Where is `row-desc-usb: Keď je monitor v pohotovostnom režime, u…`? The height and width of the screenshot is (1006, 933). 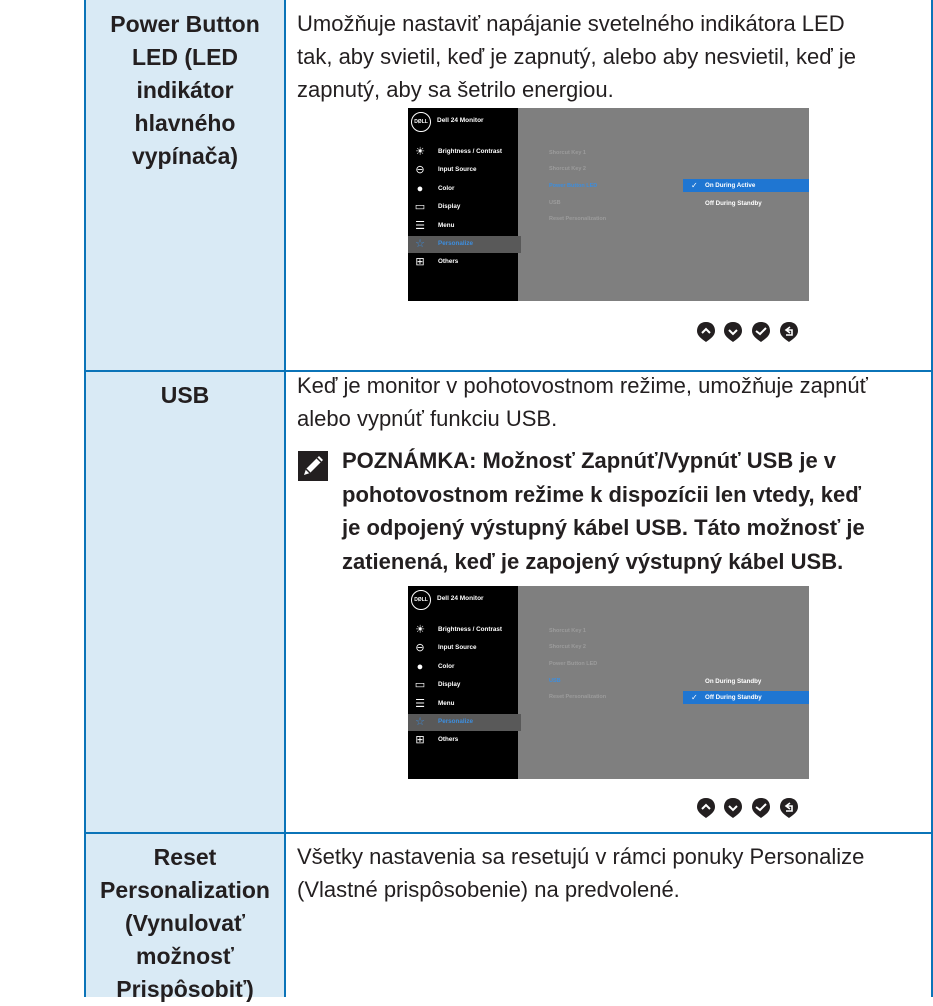
row-desc-usb: Keď je monitor v pohotovostnom režime, u… is located at coordinates (582, 402).